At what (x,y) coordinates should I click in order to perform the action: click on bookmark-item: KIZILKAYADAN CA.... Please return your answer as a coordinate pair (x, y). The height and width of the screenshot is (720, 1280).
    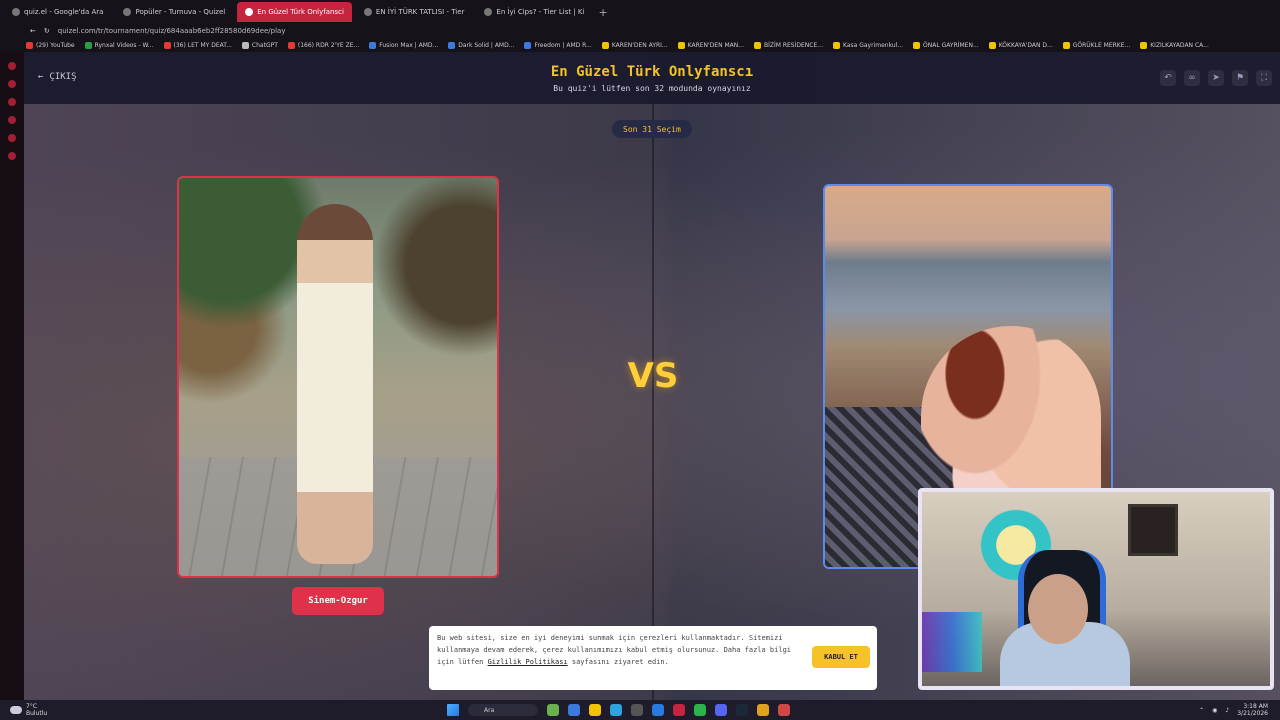
    Looking at the image, I should click on (1174, 45).